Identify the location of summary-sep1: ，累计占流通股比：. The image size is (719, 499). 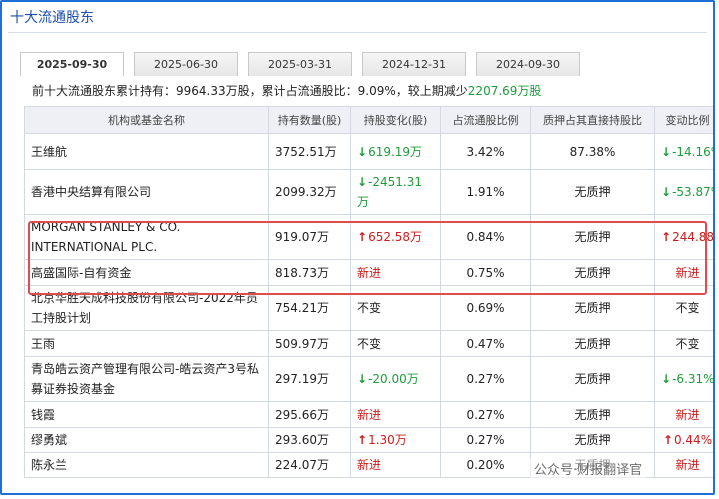
(303, 91).